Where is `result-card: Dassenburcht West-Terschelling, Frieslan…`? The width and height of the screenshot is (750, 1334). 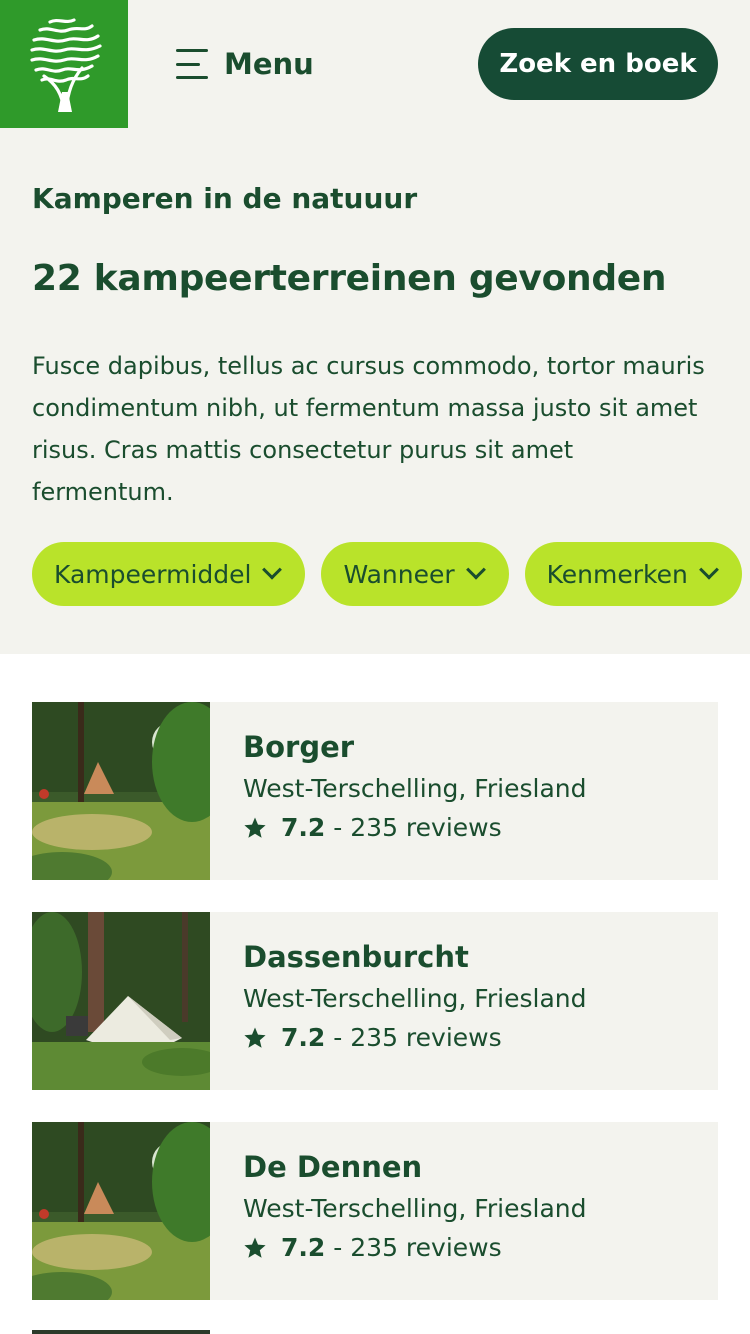
result-card: Dassenburcht West-Terschelling, Frieslan… is located at coordinates (375, 1001).